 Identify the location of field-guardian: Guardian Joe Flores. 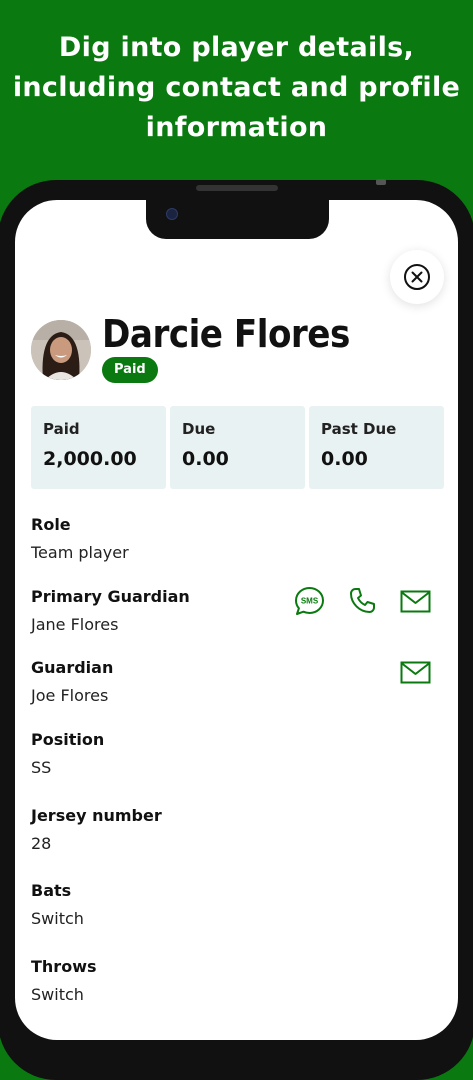
(72, 681).